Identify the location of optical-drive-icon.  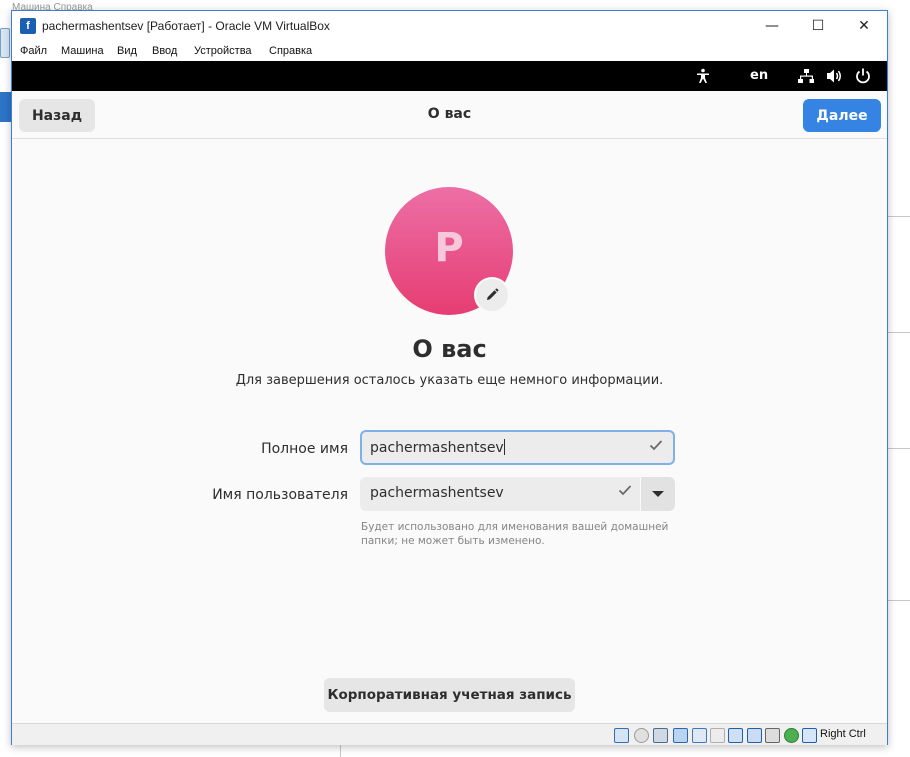
(641, 735).